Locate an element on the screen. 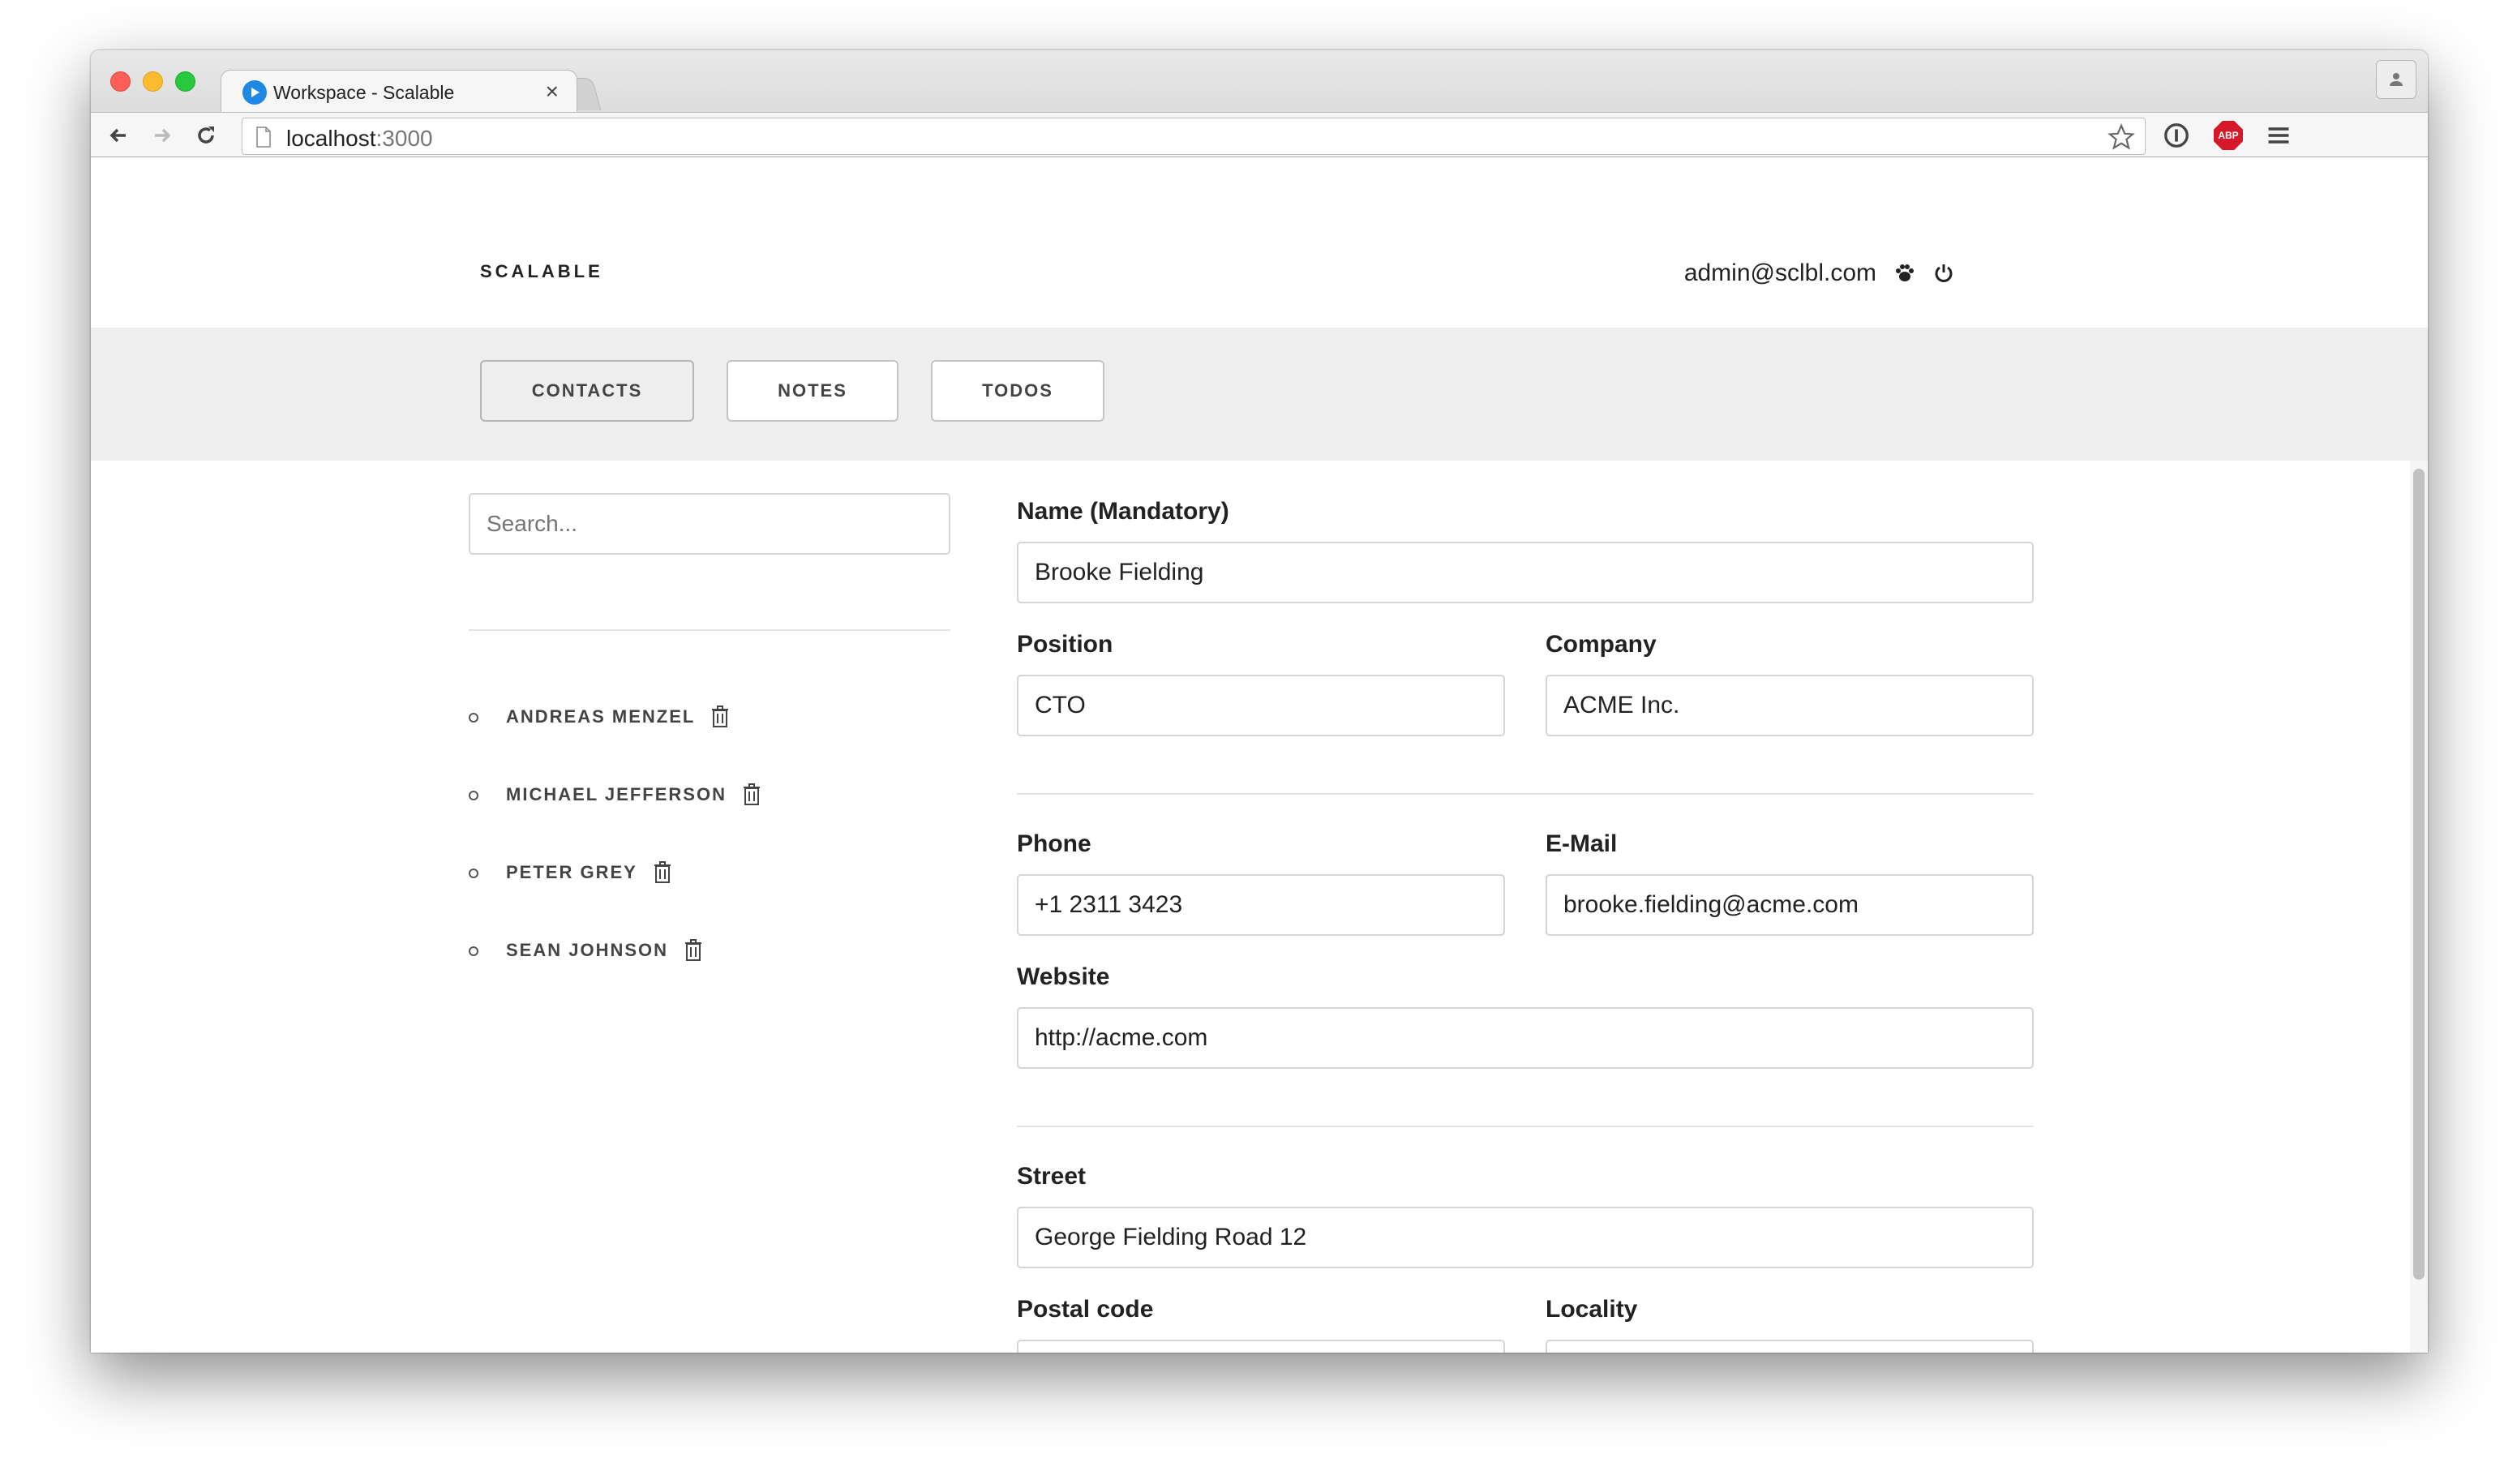 The width and height of the screenshot is (2517, 1484). scrollbar-thumb is located at coordinates (2419, 874).